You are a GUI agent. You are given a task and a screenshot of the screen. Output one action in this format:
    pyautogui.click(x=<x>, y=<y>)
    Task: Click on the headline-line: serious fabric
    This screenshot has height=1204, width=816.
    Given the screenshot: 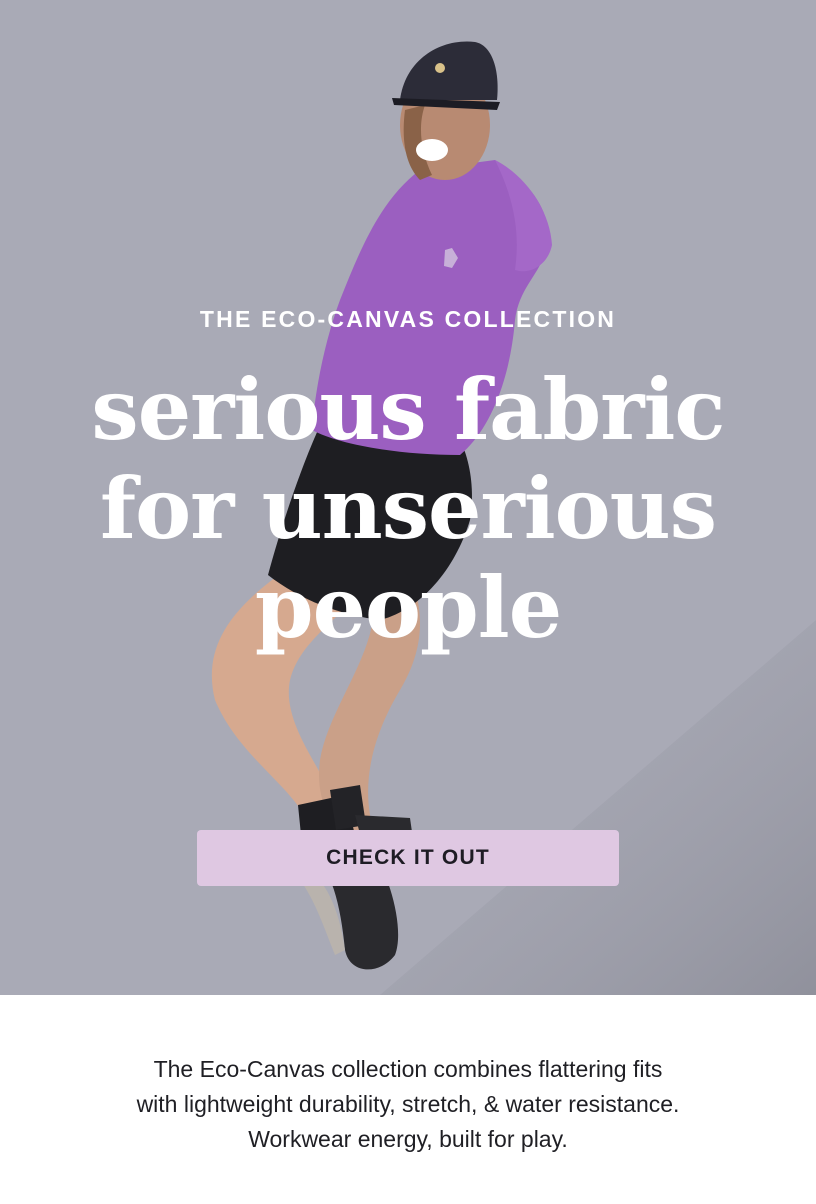 What is the action you would take?
    pyautogui.click(x=408, y=409)
    